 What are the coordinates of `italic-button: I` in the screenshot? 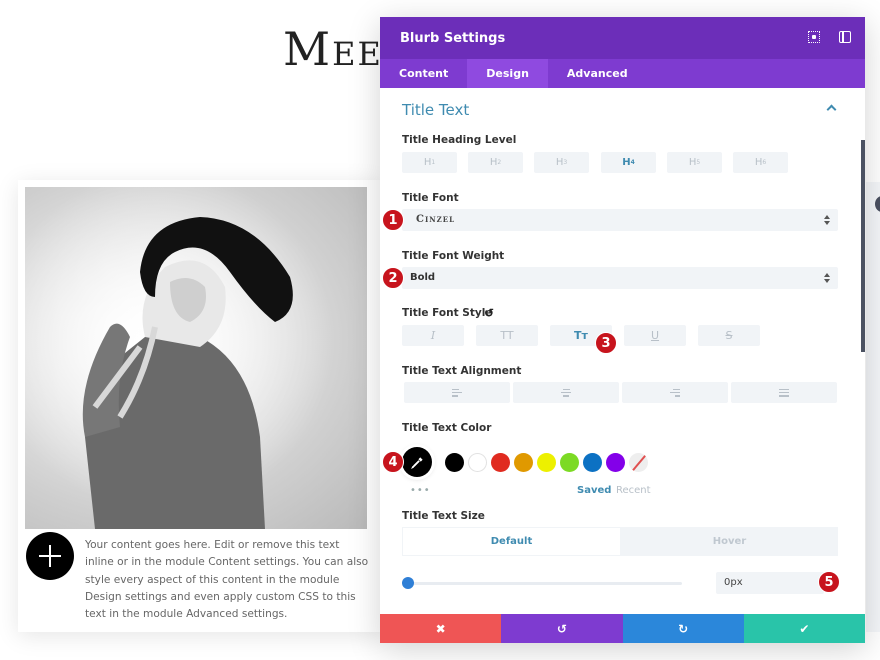 It's located at (433, 335).